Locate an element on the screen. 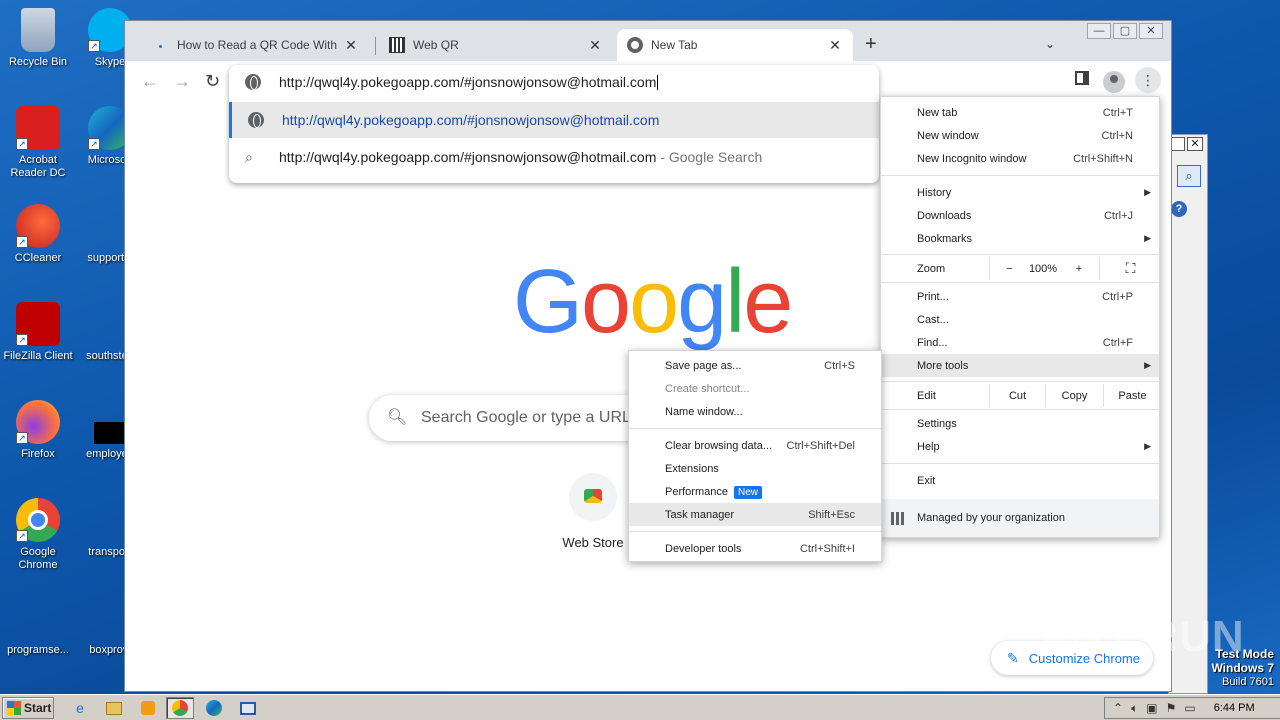 The height and width of the screenshot is (720, 1280). loading-icon is located at coordinates (161, 45).